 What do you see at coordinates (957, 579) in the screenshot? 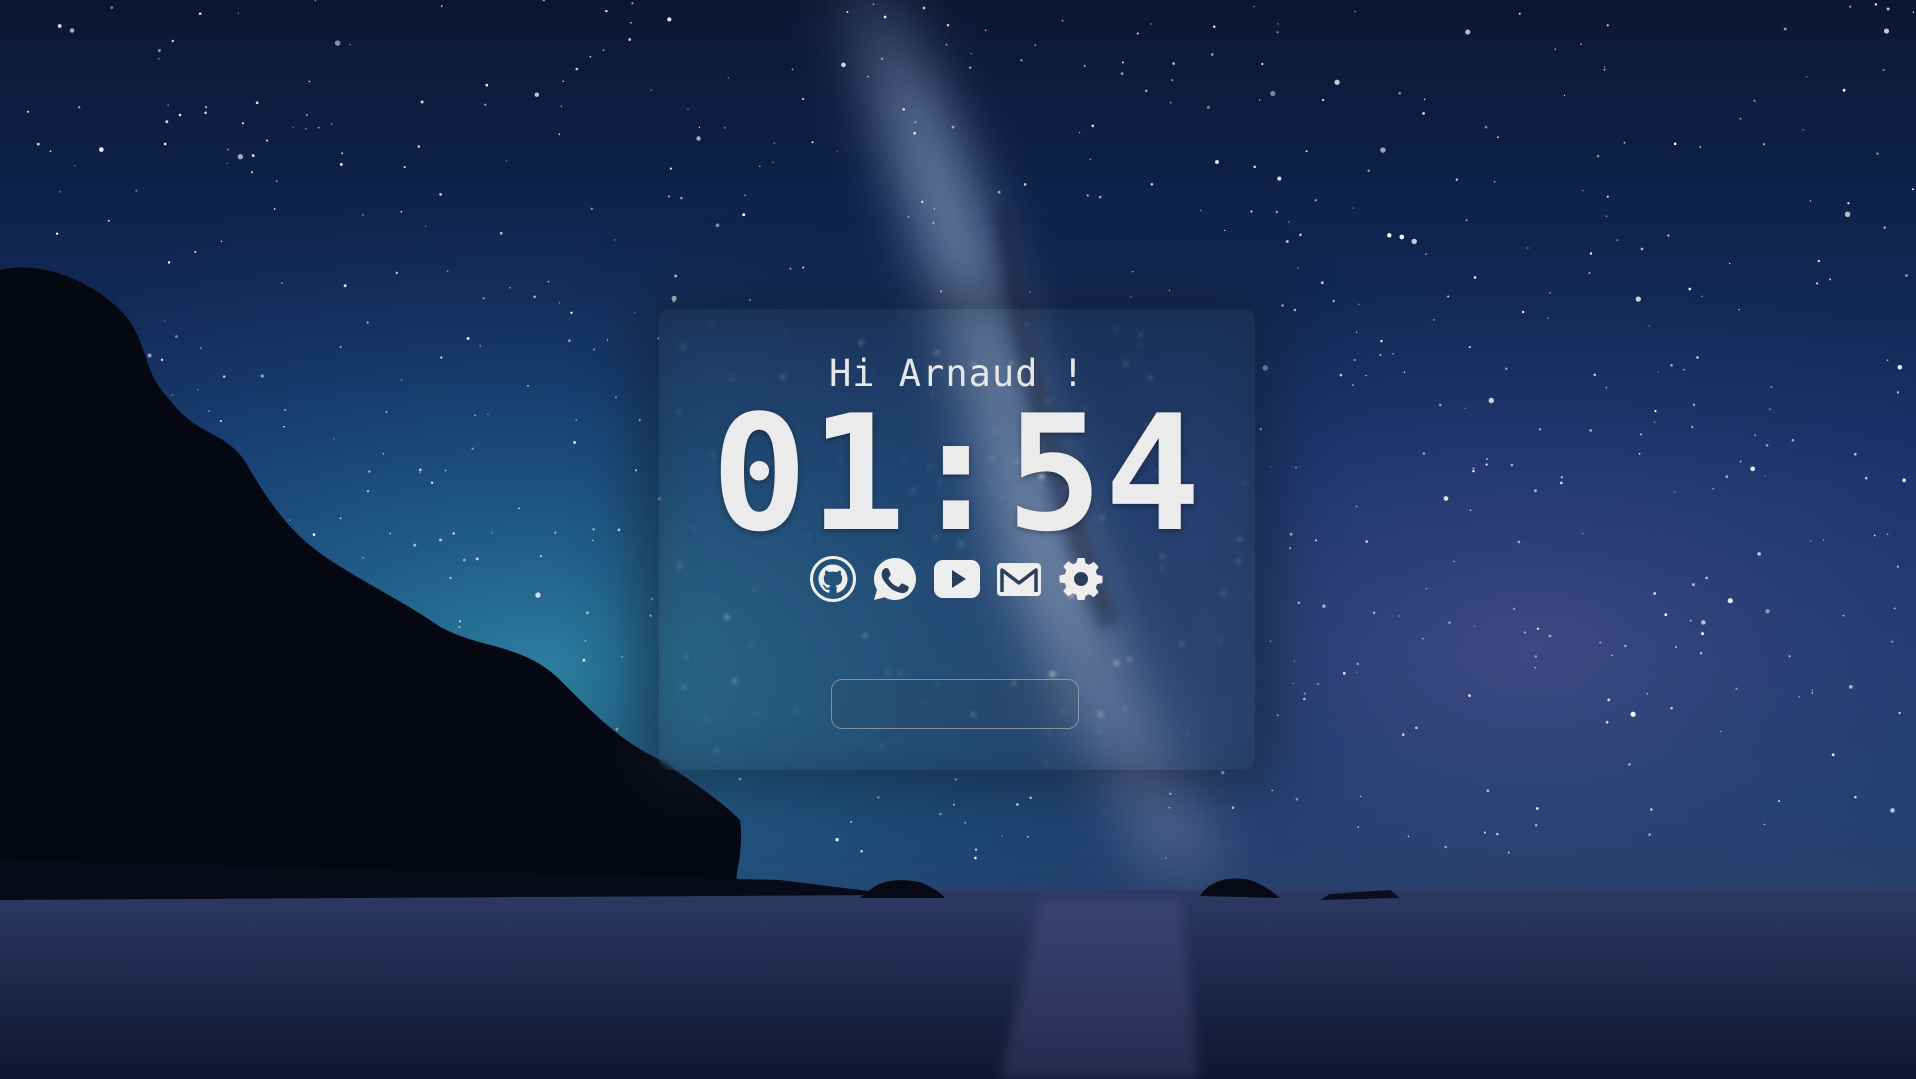
I see `youtube-icon` at bounding box center [957, 579].